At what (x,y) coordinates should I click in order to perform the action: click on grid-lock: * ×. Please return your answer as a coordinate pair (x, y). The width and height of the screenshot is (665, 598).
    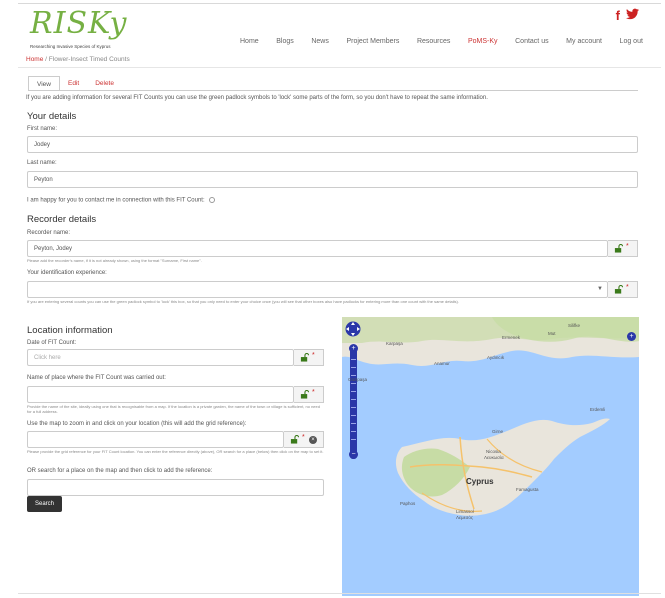
    Looking at the image, I should click on (304, 439).